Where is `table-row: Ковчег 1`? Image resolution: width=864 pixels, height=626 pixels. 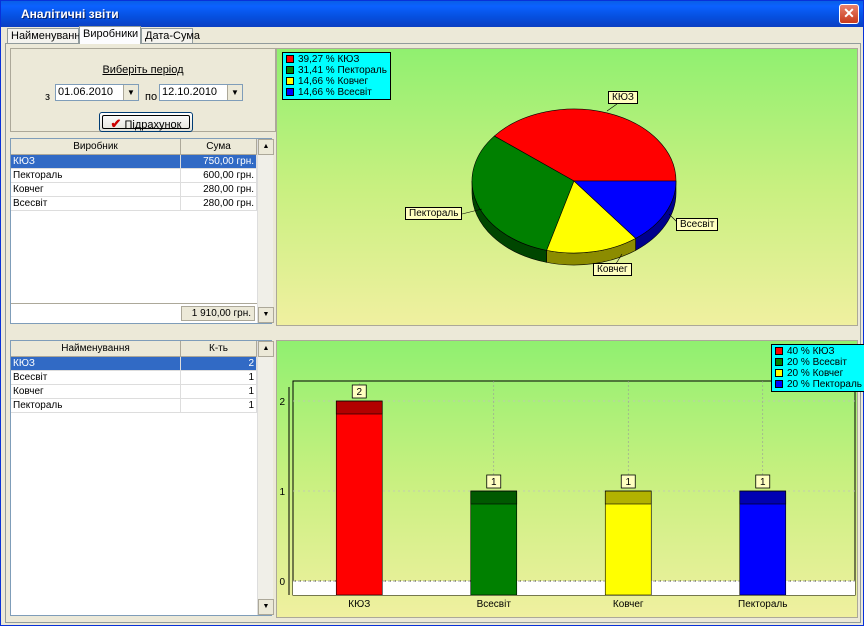
table-row: Ковчег 1 is located at coordinates (134, 392).